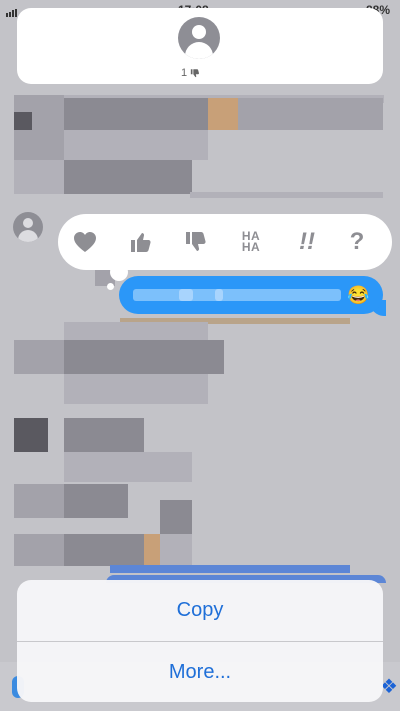 The width and height of the screenshot is (400, 711). I want to click on tapback-emphasize-button: !!, so click(307, 242).